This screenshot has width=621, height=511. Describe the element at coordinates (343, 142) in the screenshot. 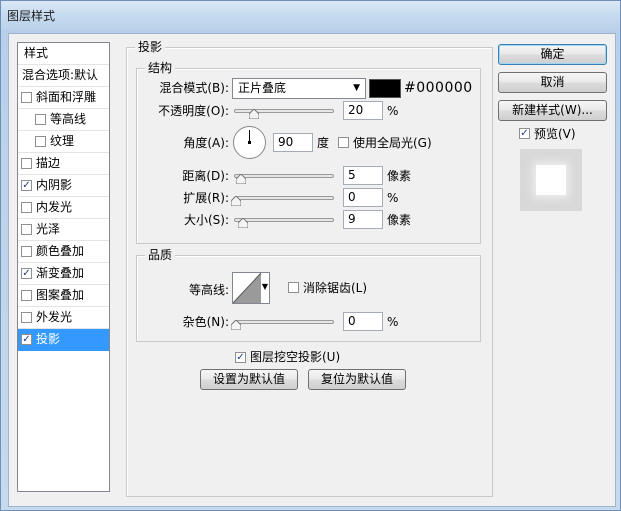

I see `global-light-checkbox` at that location.